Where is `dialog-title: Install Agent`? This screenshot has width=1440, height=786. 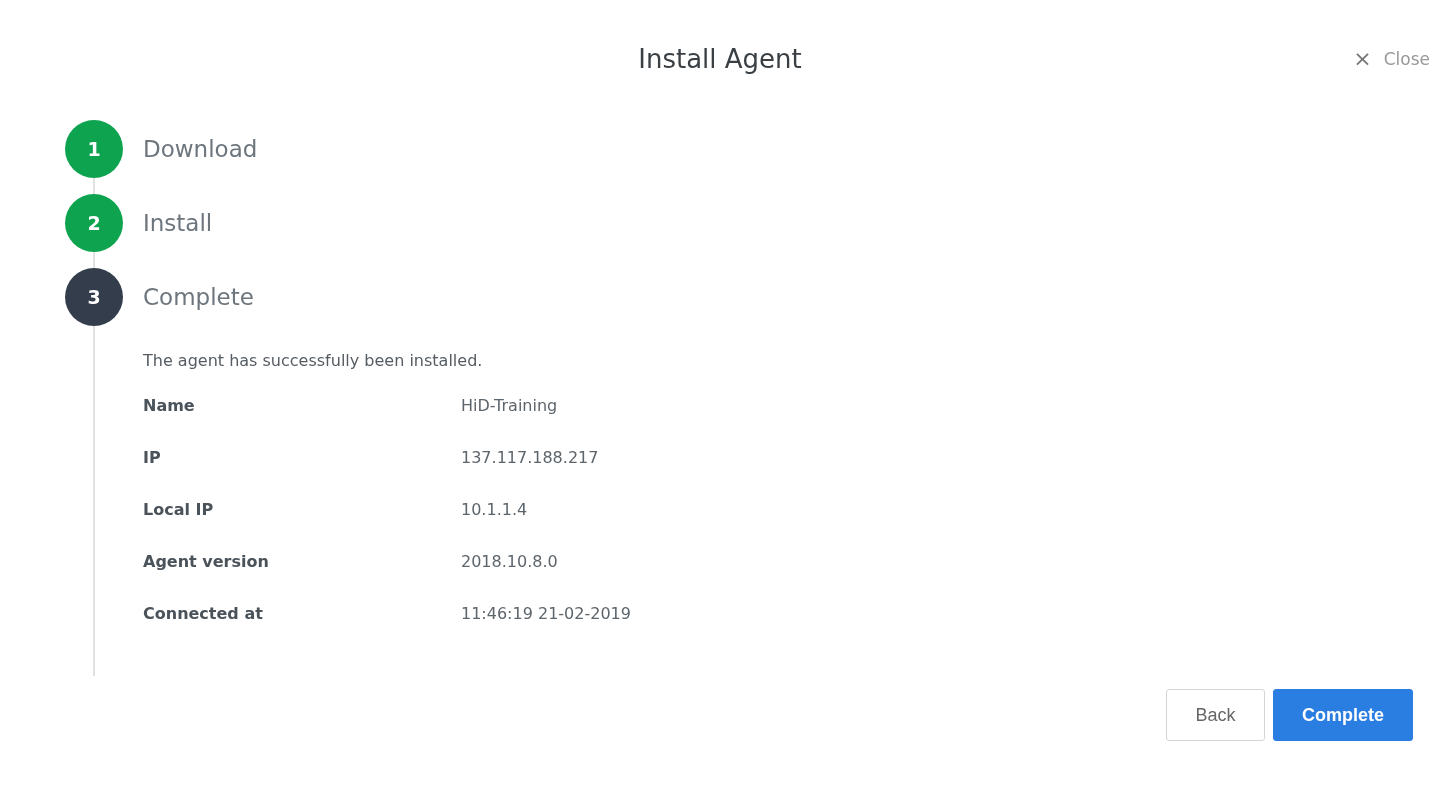 dialog-title: Install Agent is located at coordinates (720, 59).